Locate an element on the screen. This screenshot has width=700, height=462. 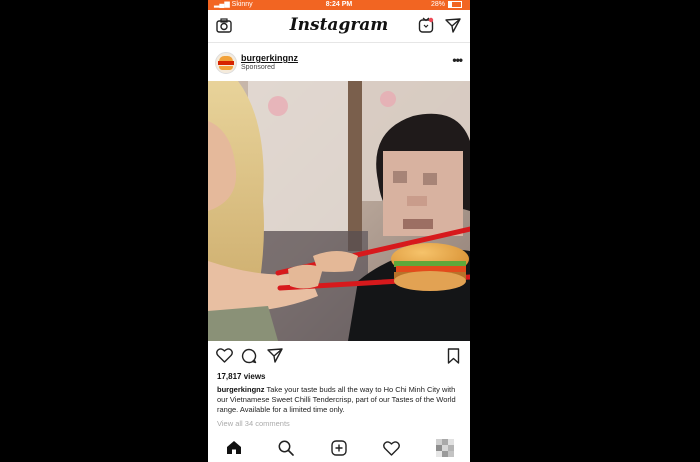
window-panel is located at coordinates (303, 156).